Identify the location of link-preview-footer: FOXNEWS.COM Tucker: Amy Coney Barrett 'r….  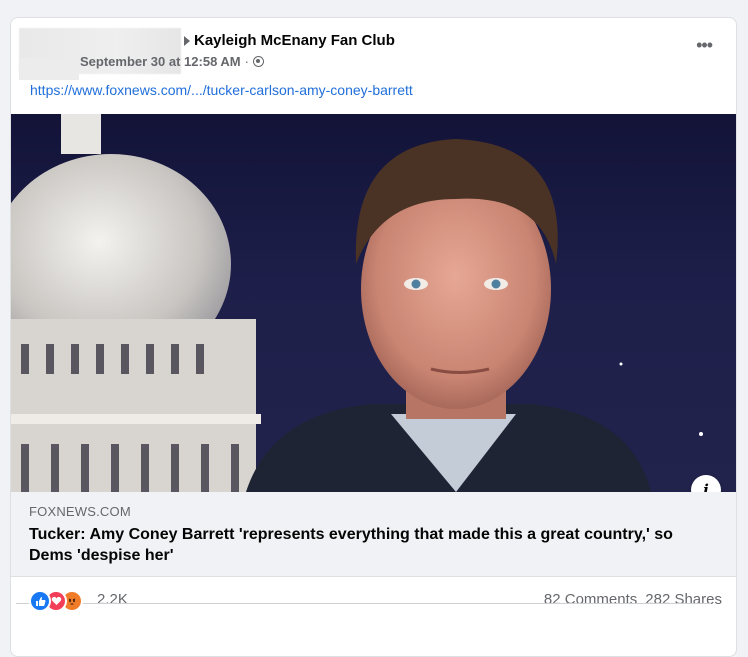
(373, 534).